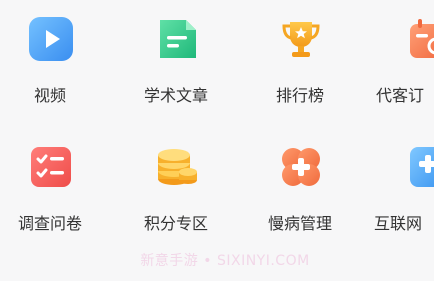 The image size is (434, 281). What do you see at coordinates (420, 39) in the screenshot?
I see `calendar-clock-icon` at bounding box center [420, 39].